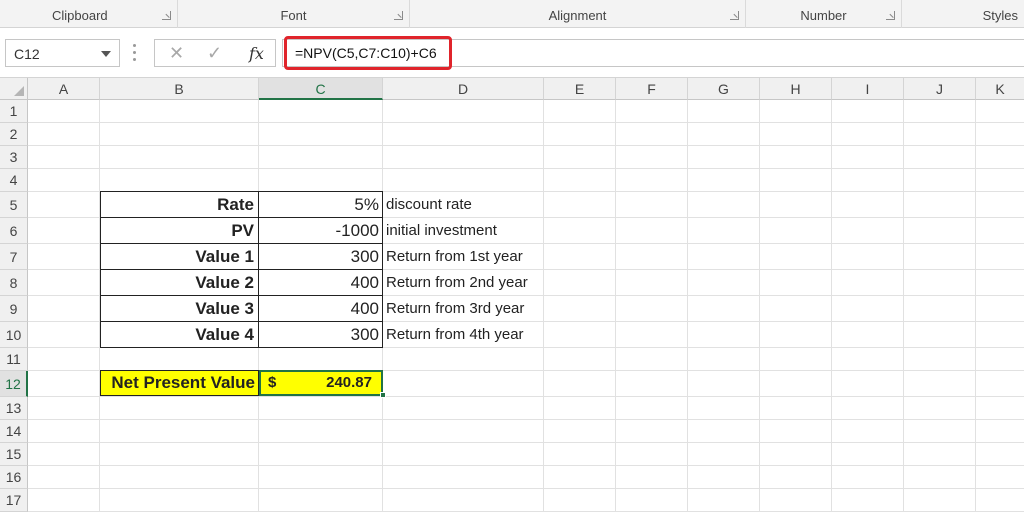  I want to click on cell-d9: Return from 3rd year, so click(463, 309).